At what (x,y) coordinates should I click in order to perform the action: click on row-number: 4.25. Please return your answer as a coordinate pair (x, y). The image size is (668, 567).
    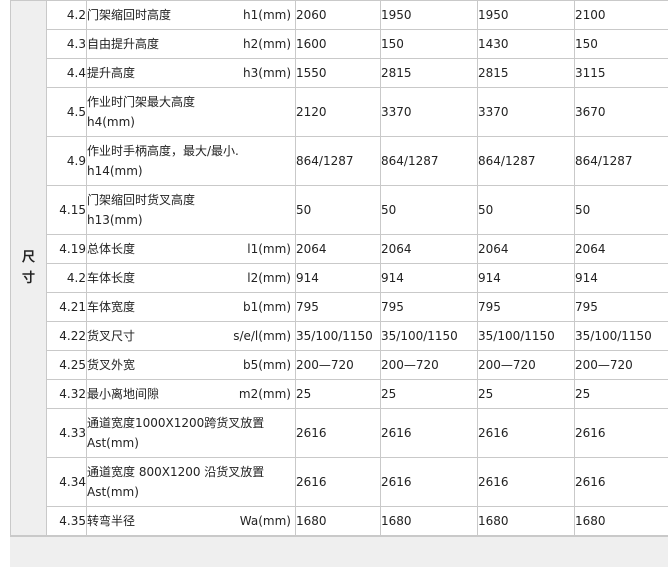
    Looking at the image, I should click on (67, 365).